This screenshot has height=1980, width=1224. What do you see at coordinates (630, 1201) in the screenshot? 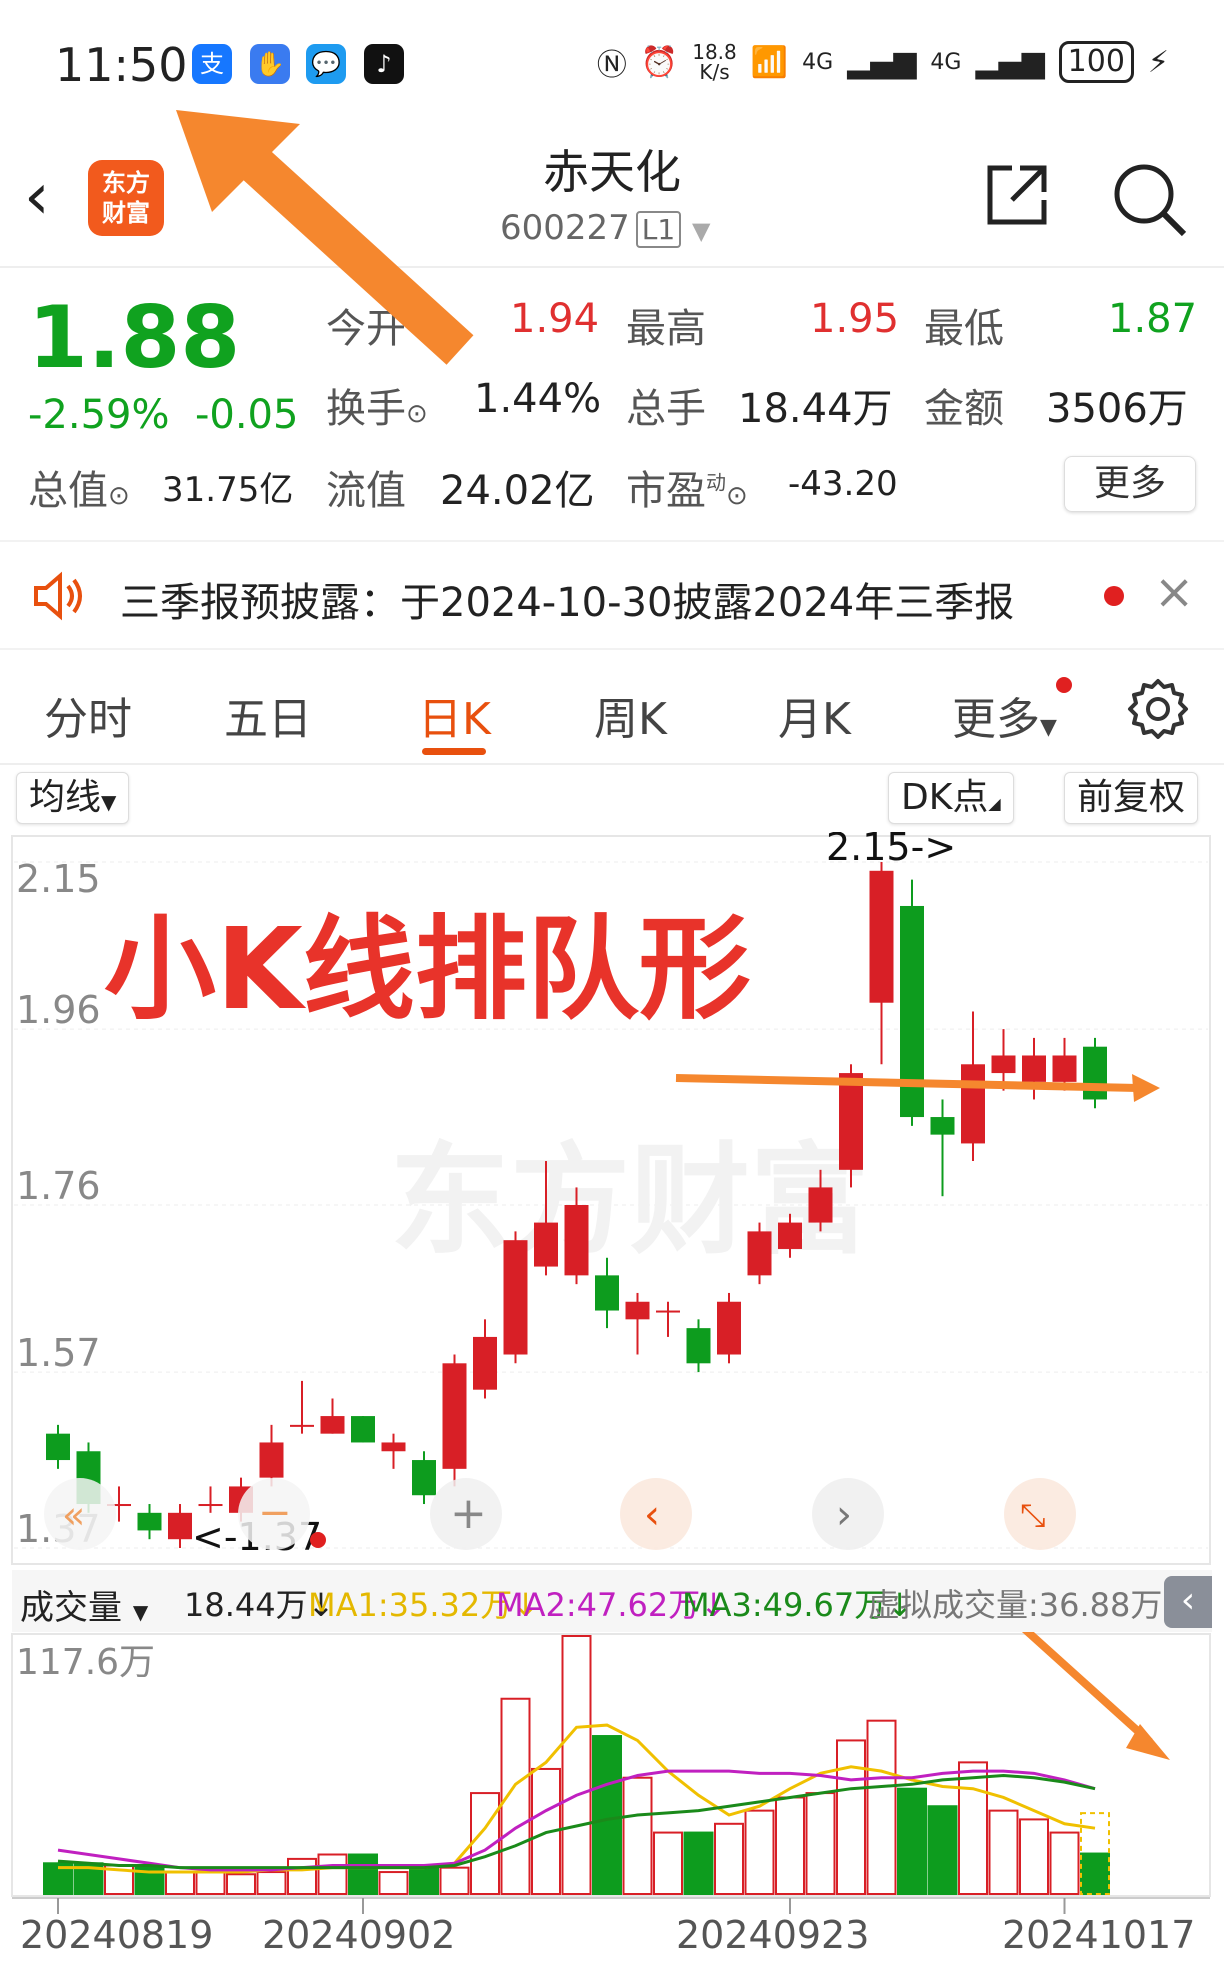
I see `watermark: 东方财富` at bounding box center [630, 1201].